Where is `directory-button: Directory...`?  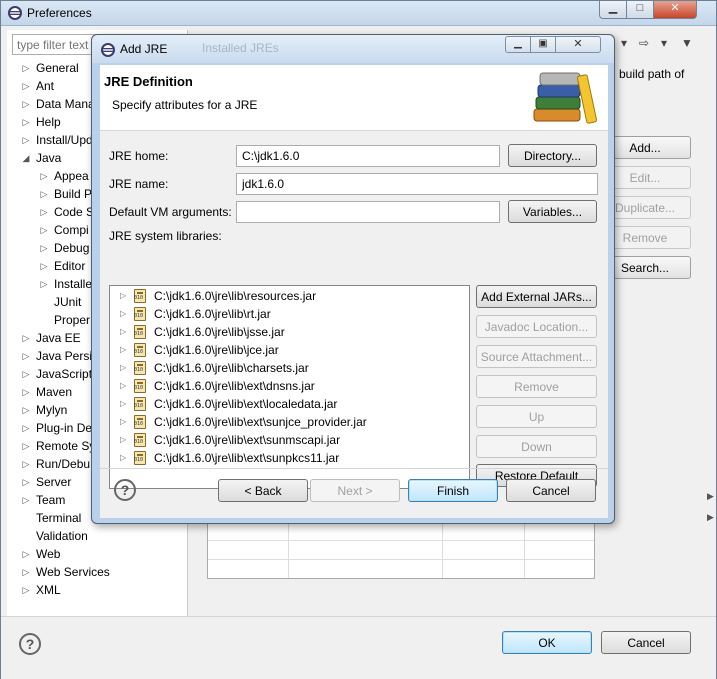 directory-button: Directory... is located at coordinates (552, 155).